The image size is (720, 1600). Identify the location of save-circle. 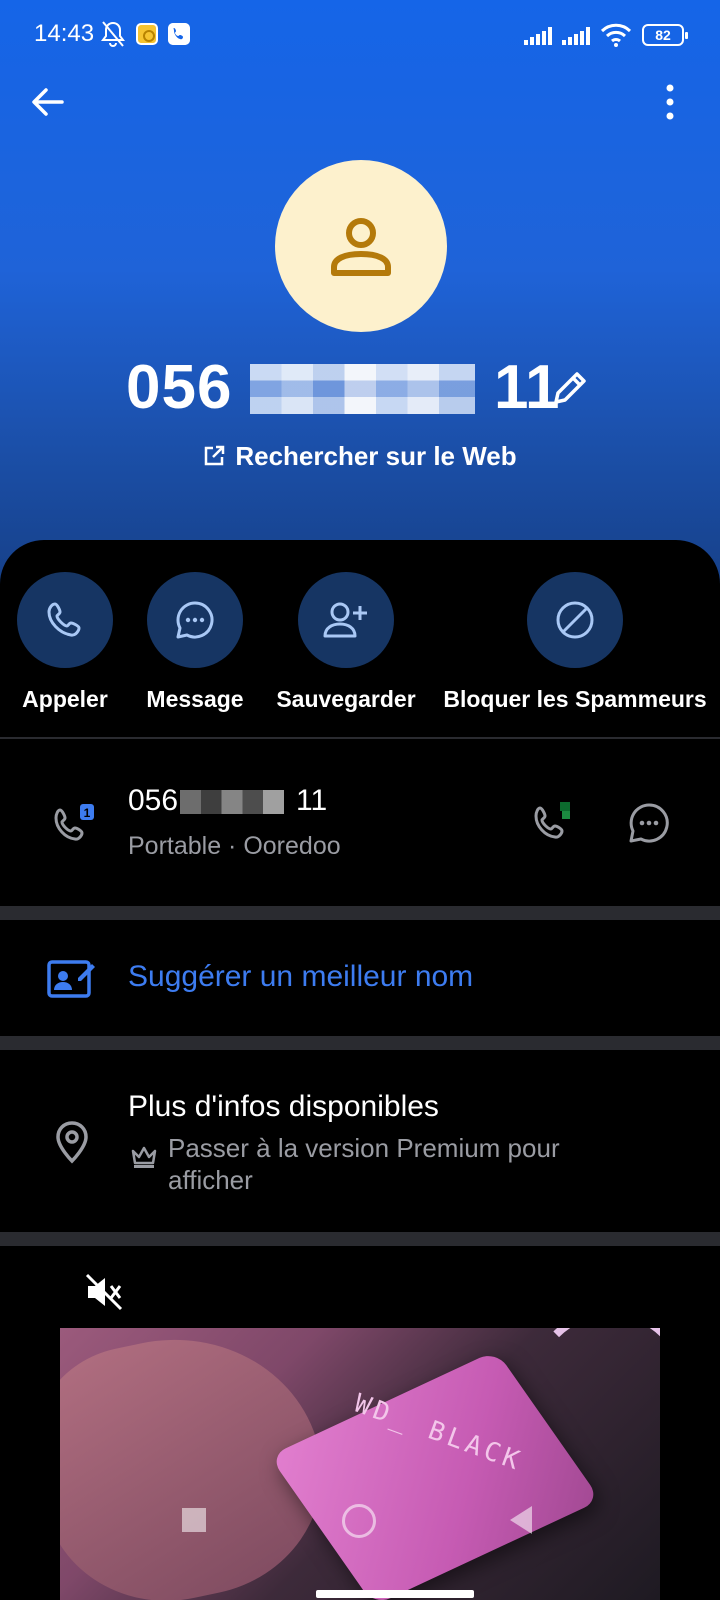
(346, 620).